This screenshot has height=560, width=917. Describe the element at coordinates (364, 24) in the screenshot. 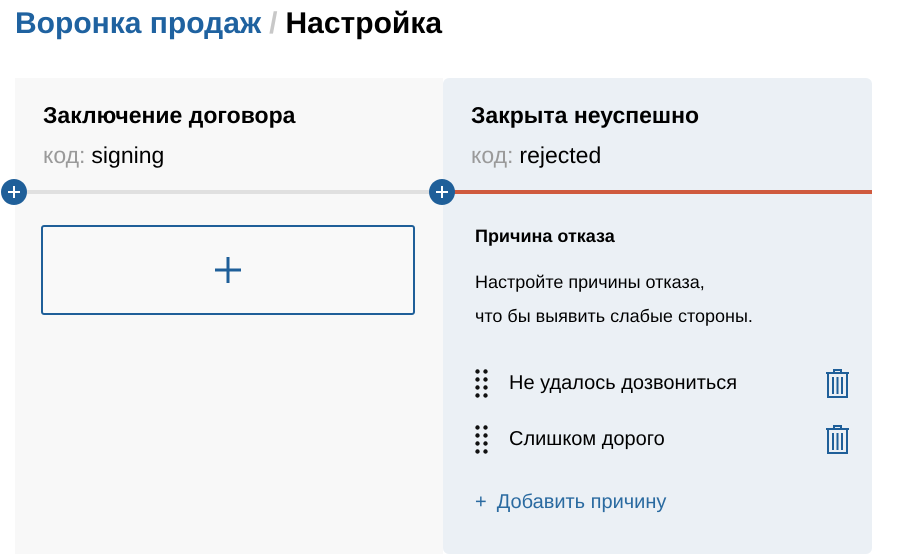

I see `page-title: Настройка` at that location.